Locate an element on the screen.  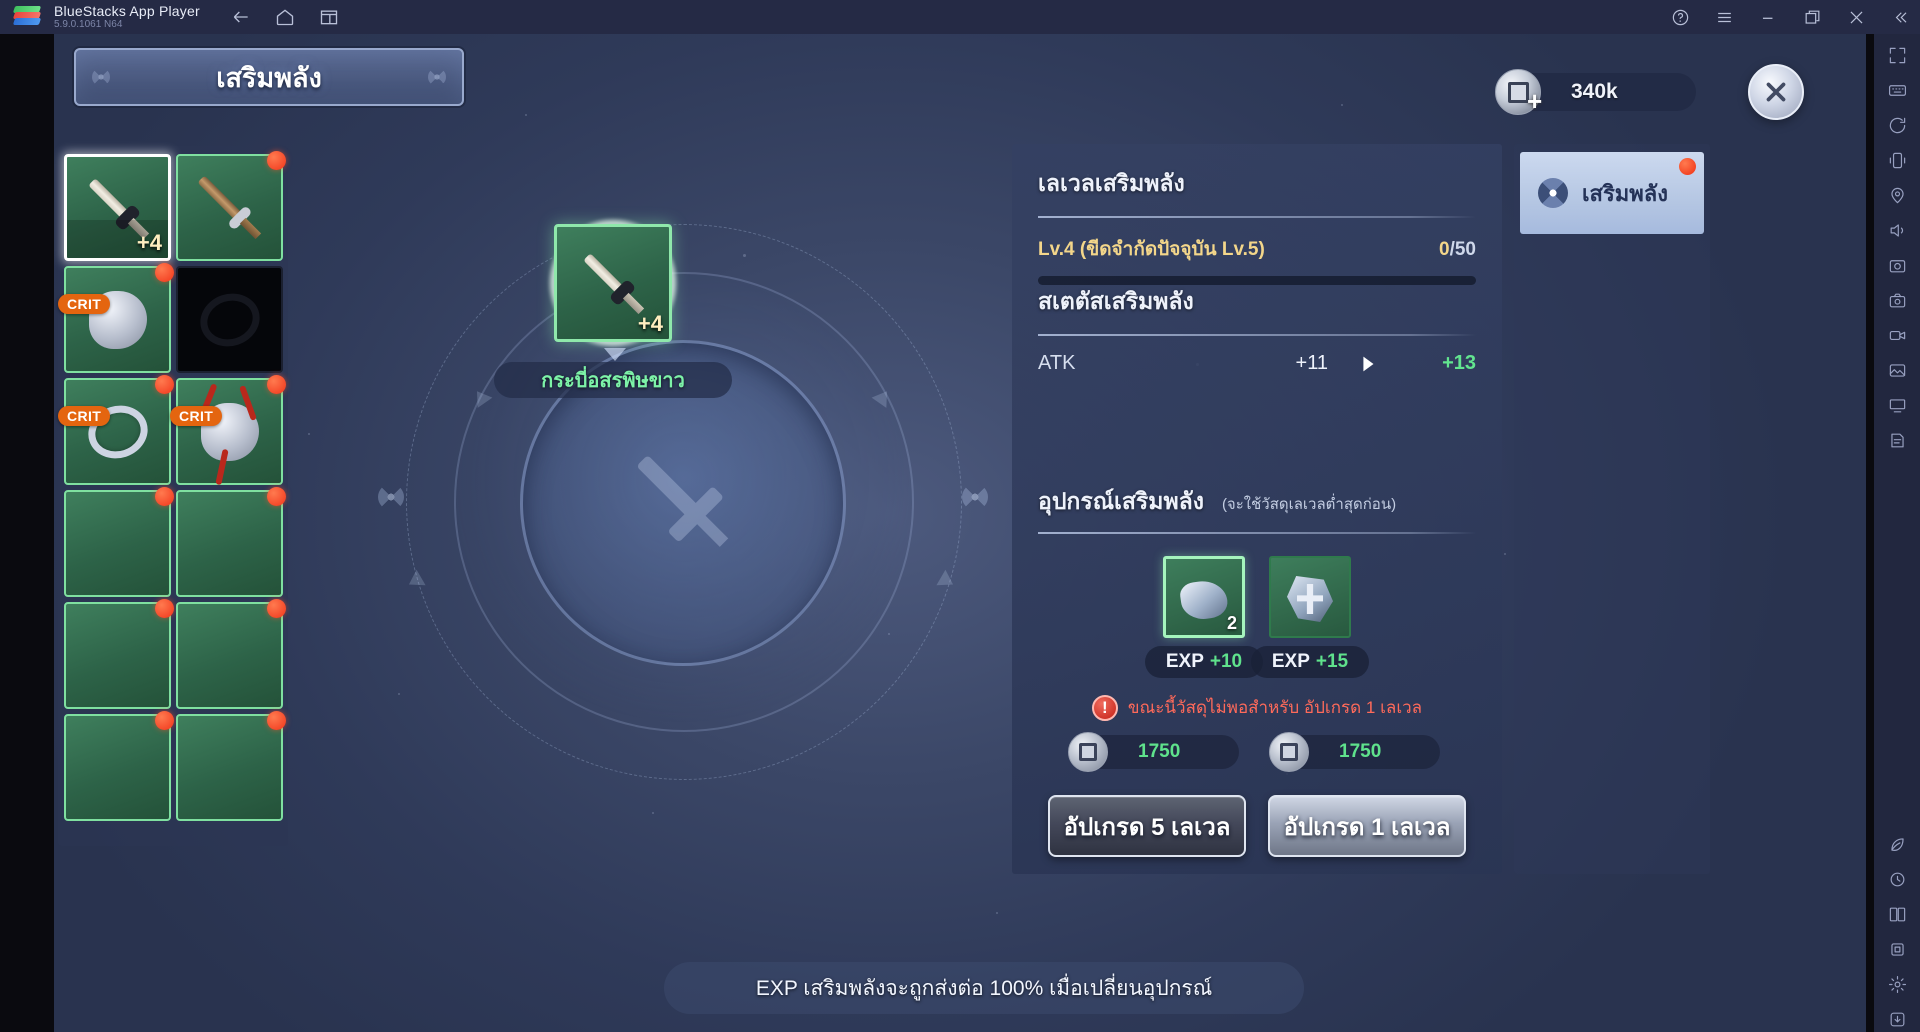
level-row: Lv.4 (ขีดจำกัดปัจจุบัน Lv.5) 0/50 is located at coordinates (1257, 249).